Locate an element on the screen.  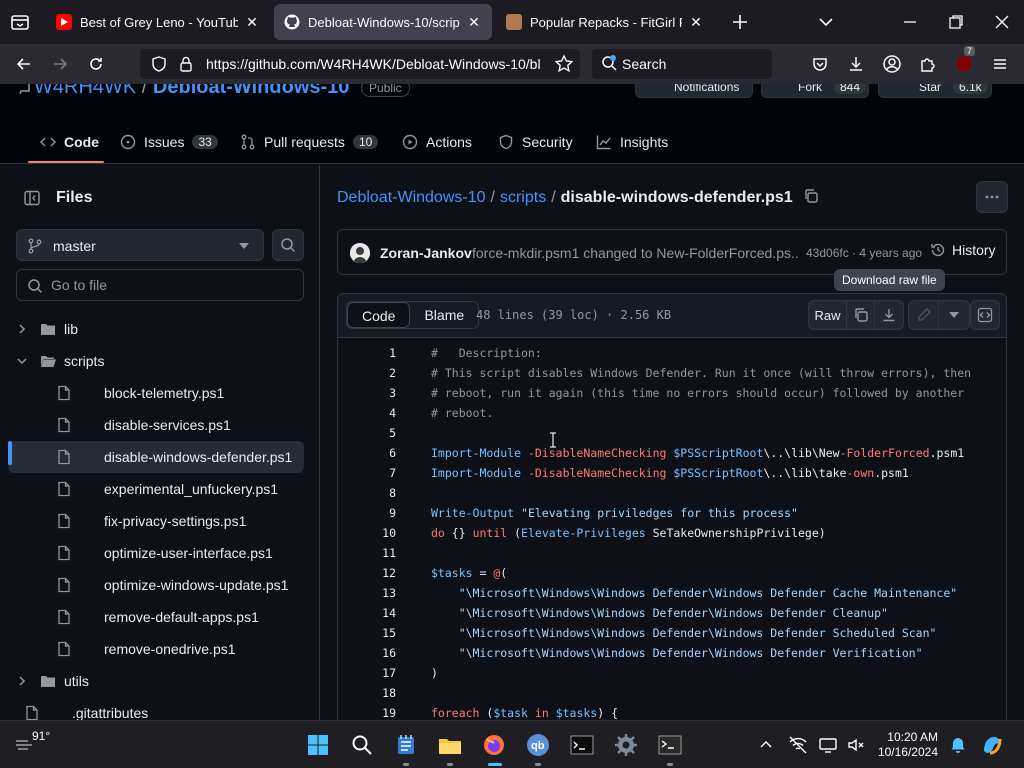
search-button is located at coordinates (288, 245).